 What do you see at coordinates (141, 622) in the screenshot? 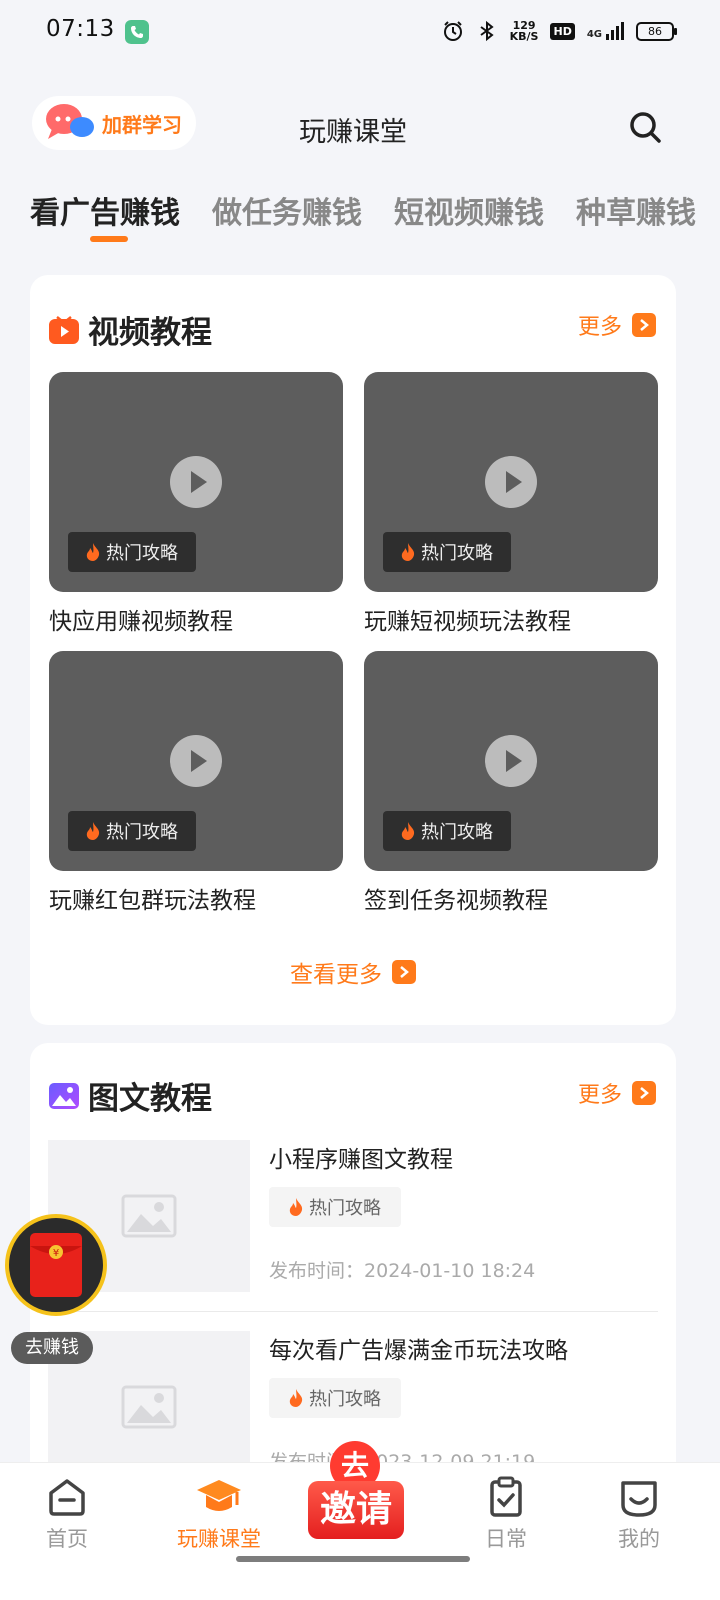
I see `video-title: 快应用赚视频教程` at bounding box center [141, 622].